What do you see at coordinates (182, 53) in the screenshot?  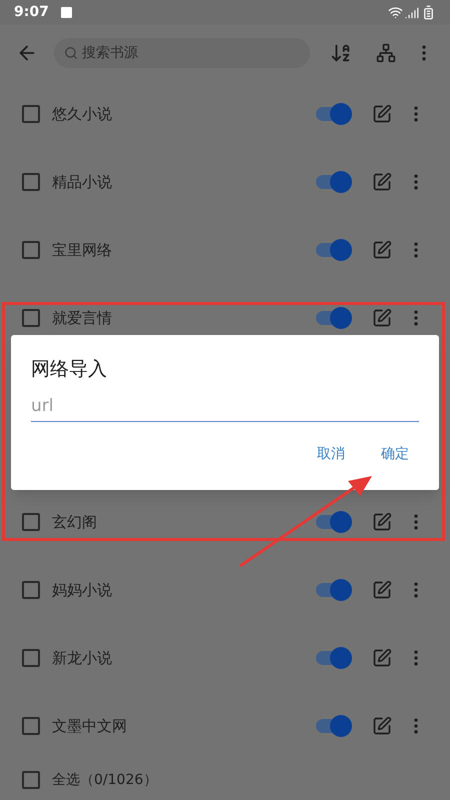 I see `search-field: 搜索书源` at bounding box center [182, 53].